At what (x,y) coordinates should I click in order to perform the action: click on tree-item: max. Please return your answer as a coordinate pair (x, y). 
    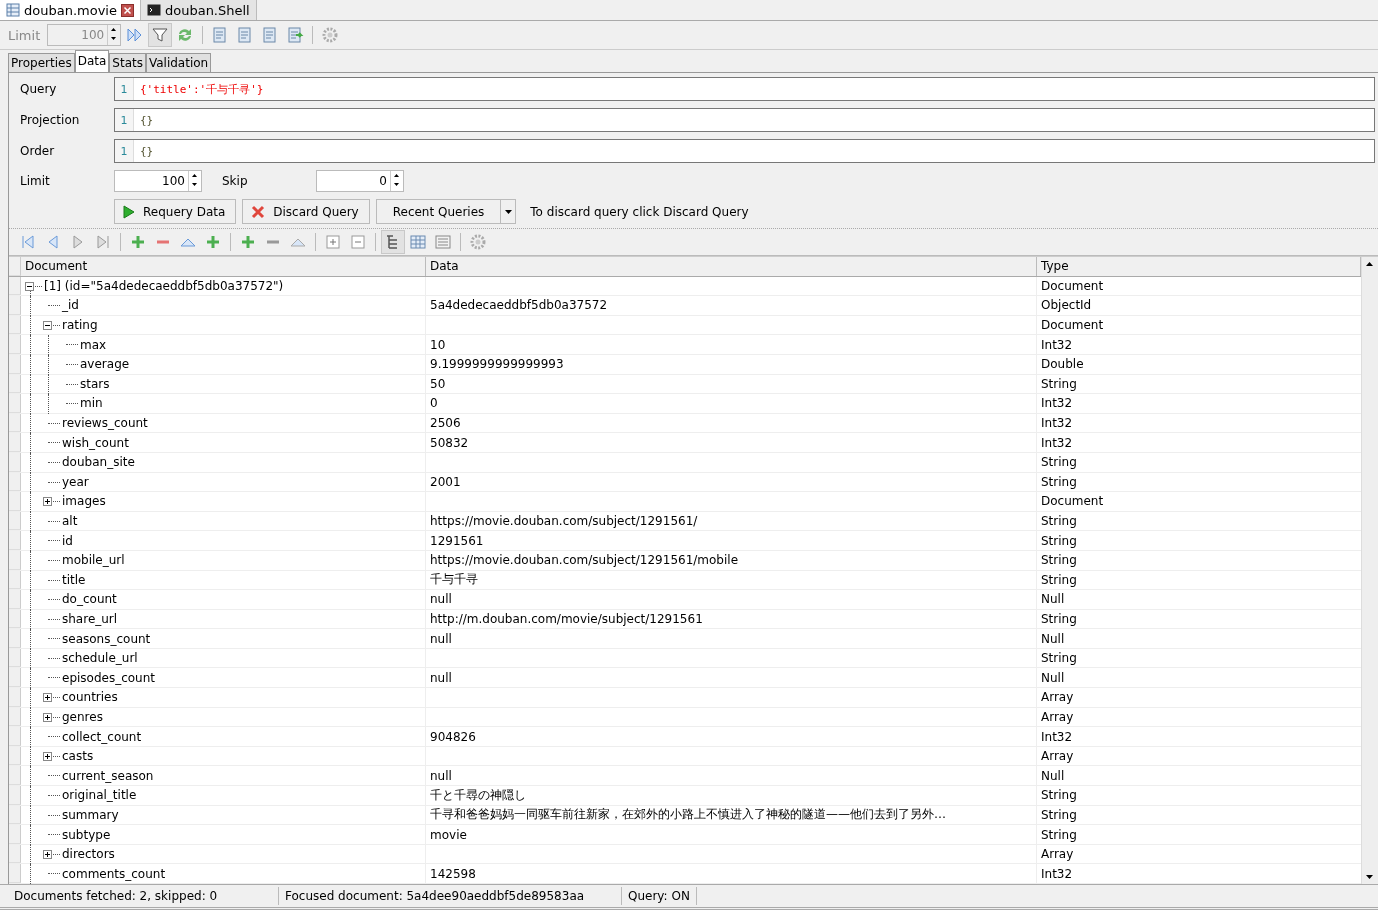
    Looking at the image, I should click on (93, 344).